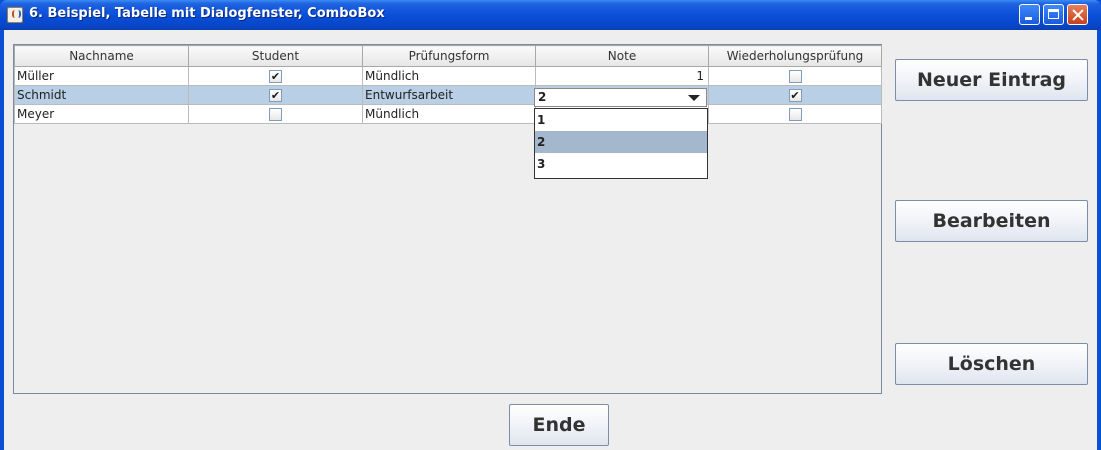  I want to click on maximize-button, so click(1053, 14).